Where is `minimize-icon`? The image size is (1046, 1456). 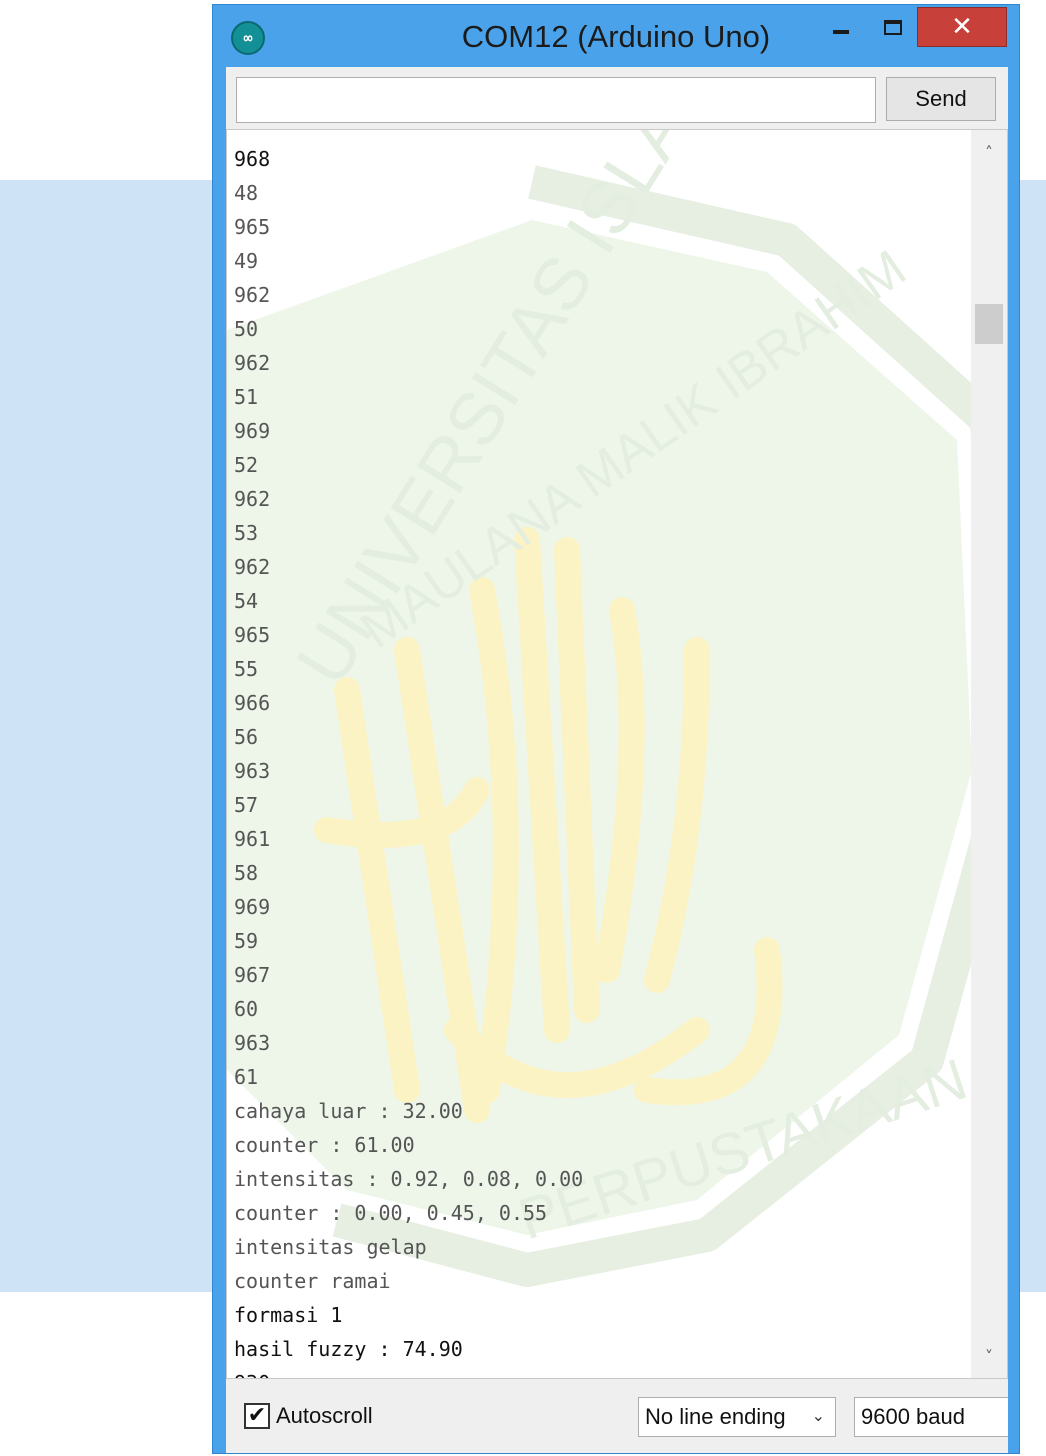
minimize-icon is located at coordinates (841, 32).